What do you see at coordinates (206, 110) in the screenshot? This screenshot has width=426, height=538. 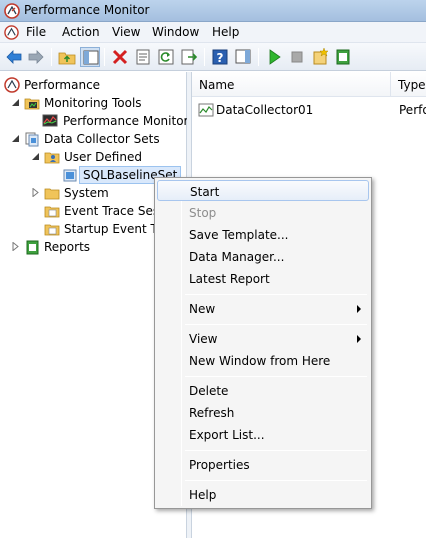 I see `data-collector-icon` at bounding box center [206, 110].